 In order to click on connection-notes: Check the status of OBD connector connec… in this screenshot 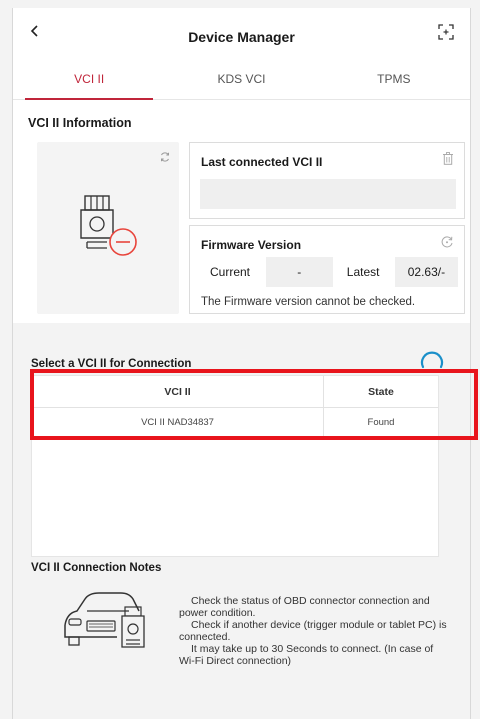, I will do `click(315, 631)`.